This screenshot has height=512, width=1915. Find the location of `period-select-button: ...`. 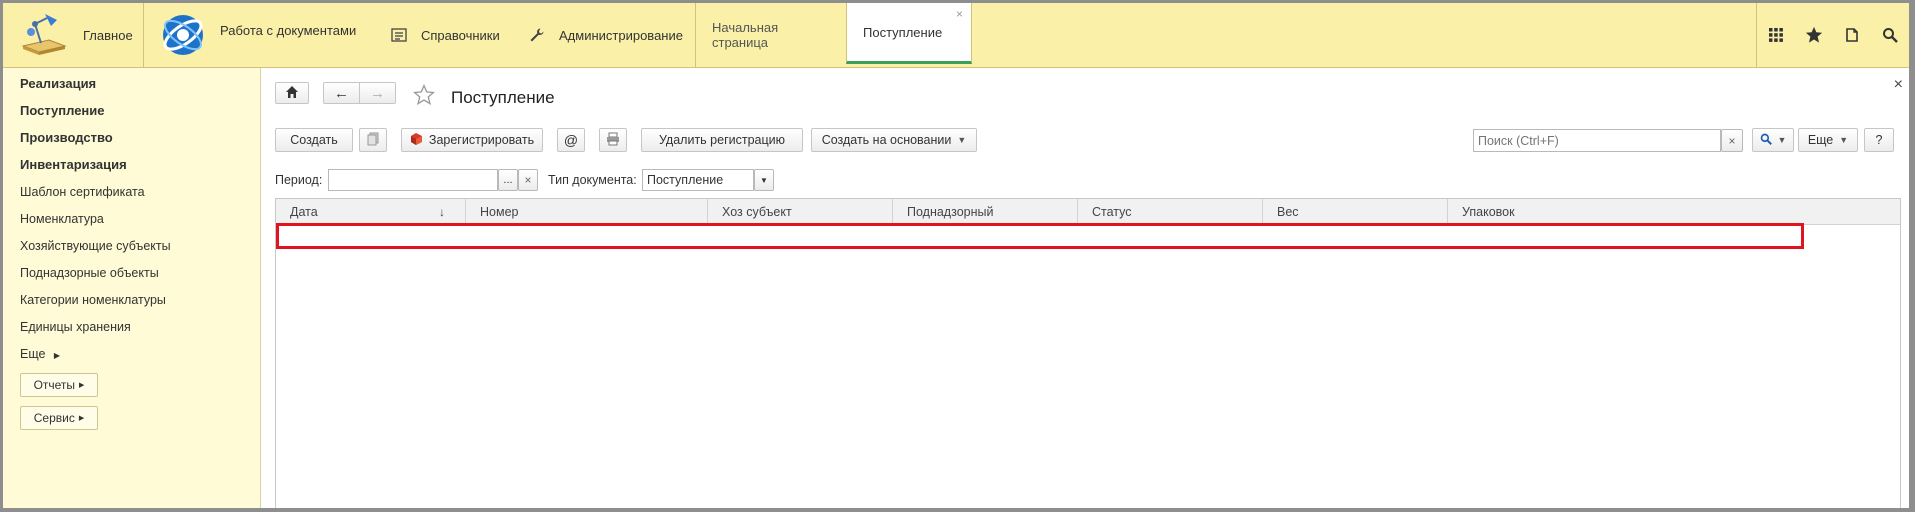

period-select-button: ... is located at coordinates (508, 180).